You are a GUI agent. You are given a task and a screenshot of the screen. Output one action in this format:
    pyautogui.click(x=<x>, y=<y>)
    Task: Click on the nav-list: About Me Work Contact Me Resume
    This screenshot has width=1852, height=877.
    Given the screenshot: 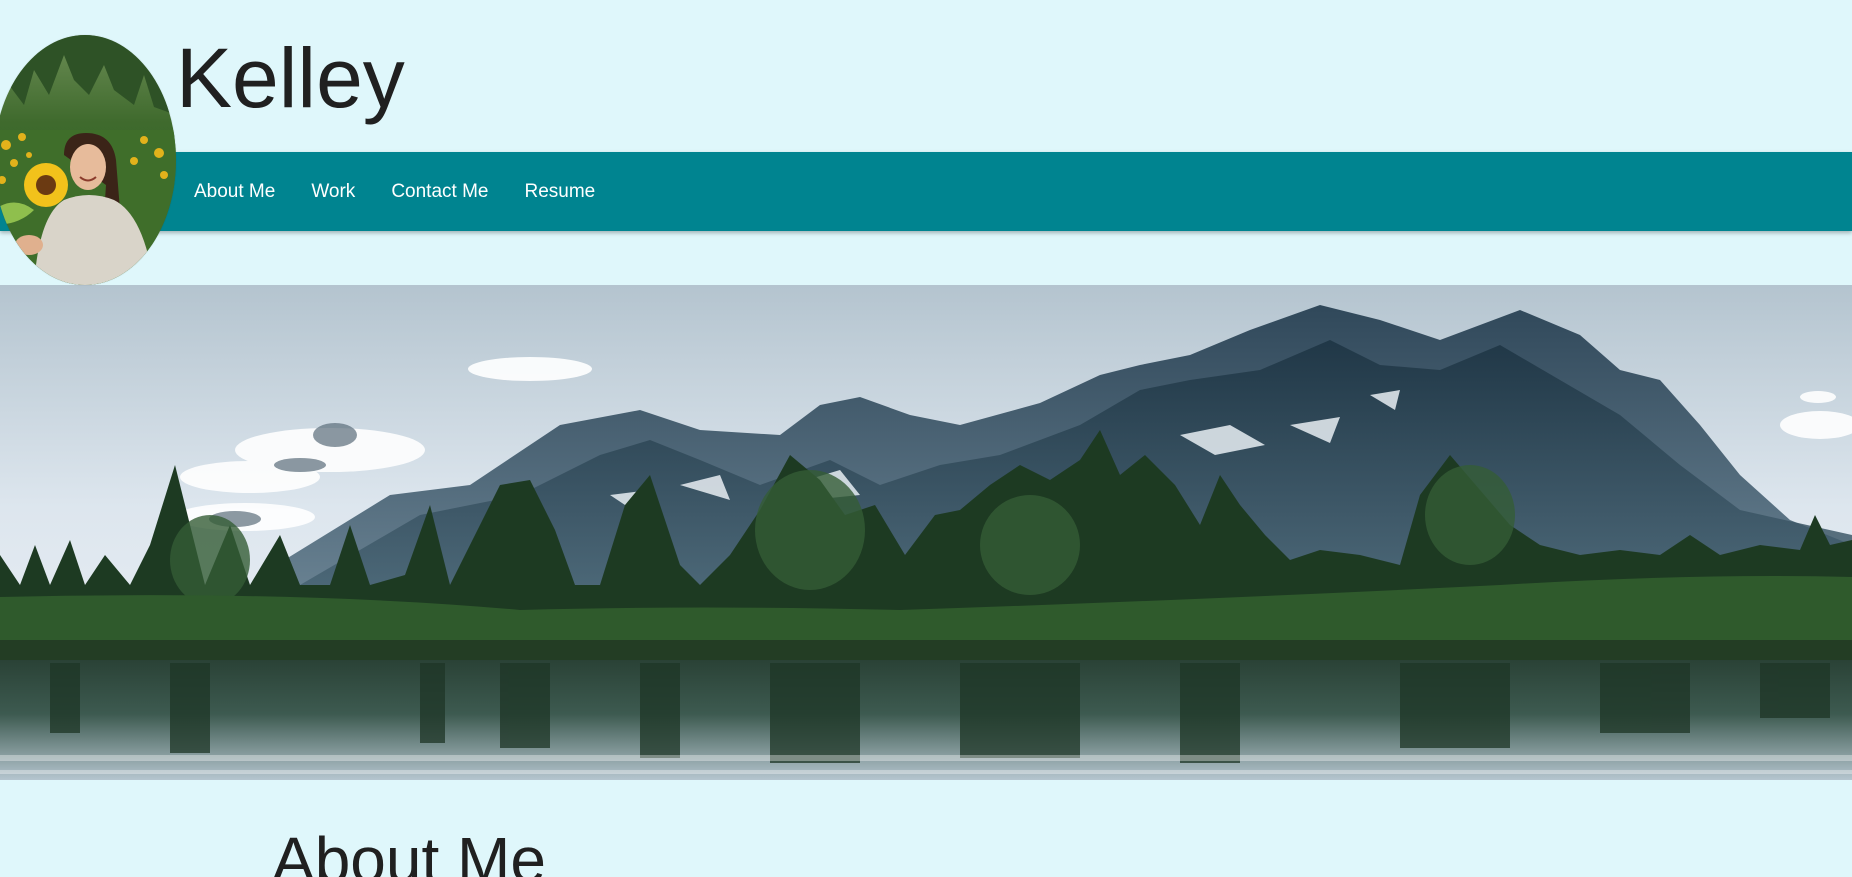 What is the action you would take?
    pyautogui.click(x=394, y=191)
    